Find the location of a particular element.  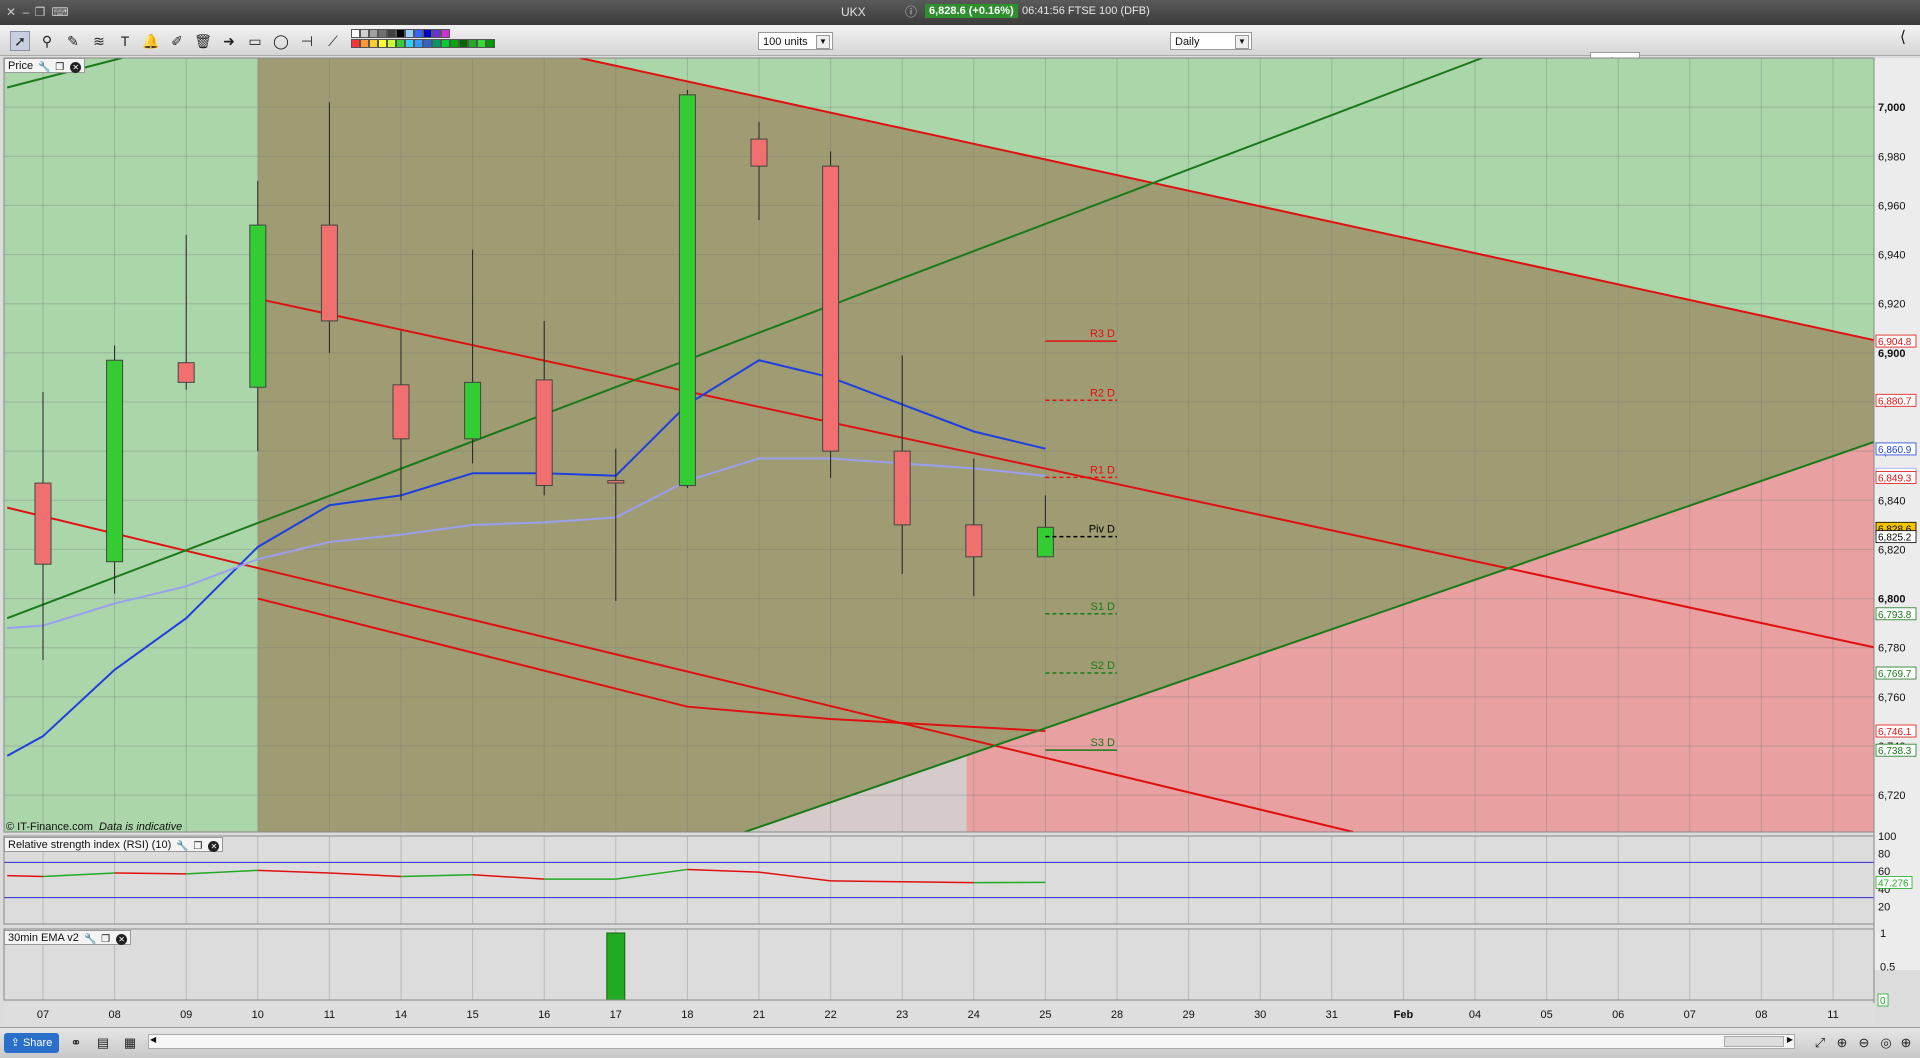

eraser-icon: ✐ is located at coordinates (177, 41).